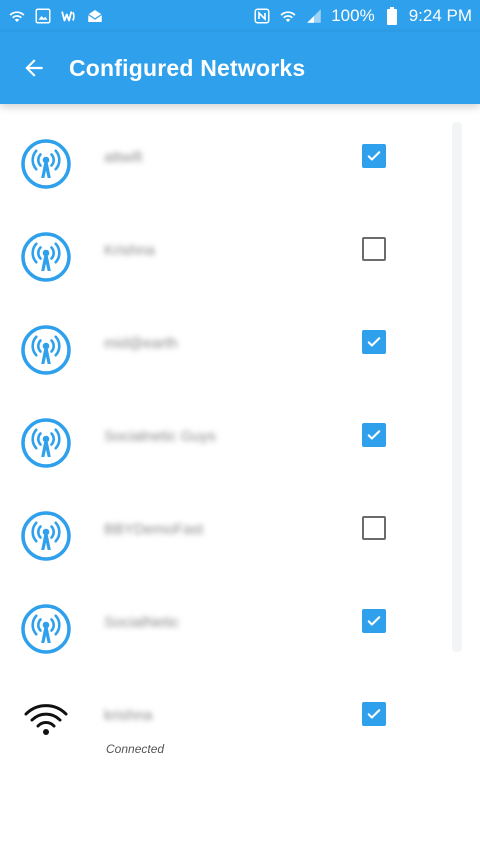  I want to click on battery-icon, so click(392, 16).